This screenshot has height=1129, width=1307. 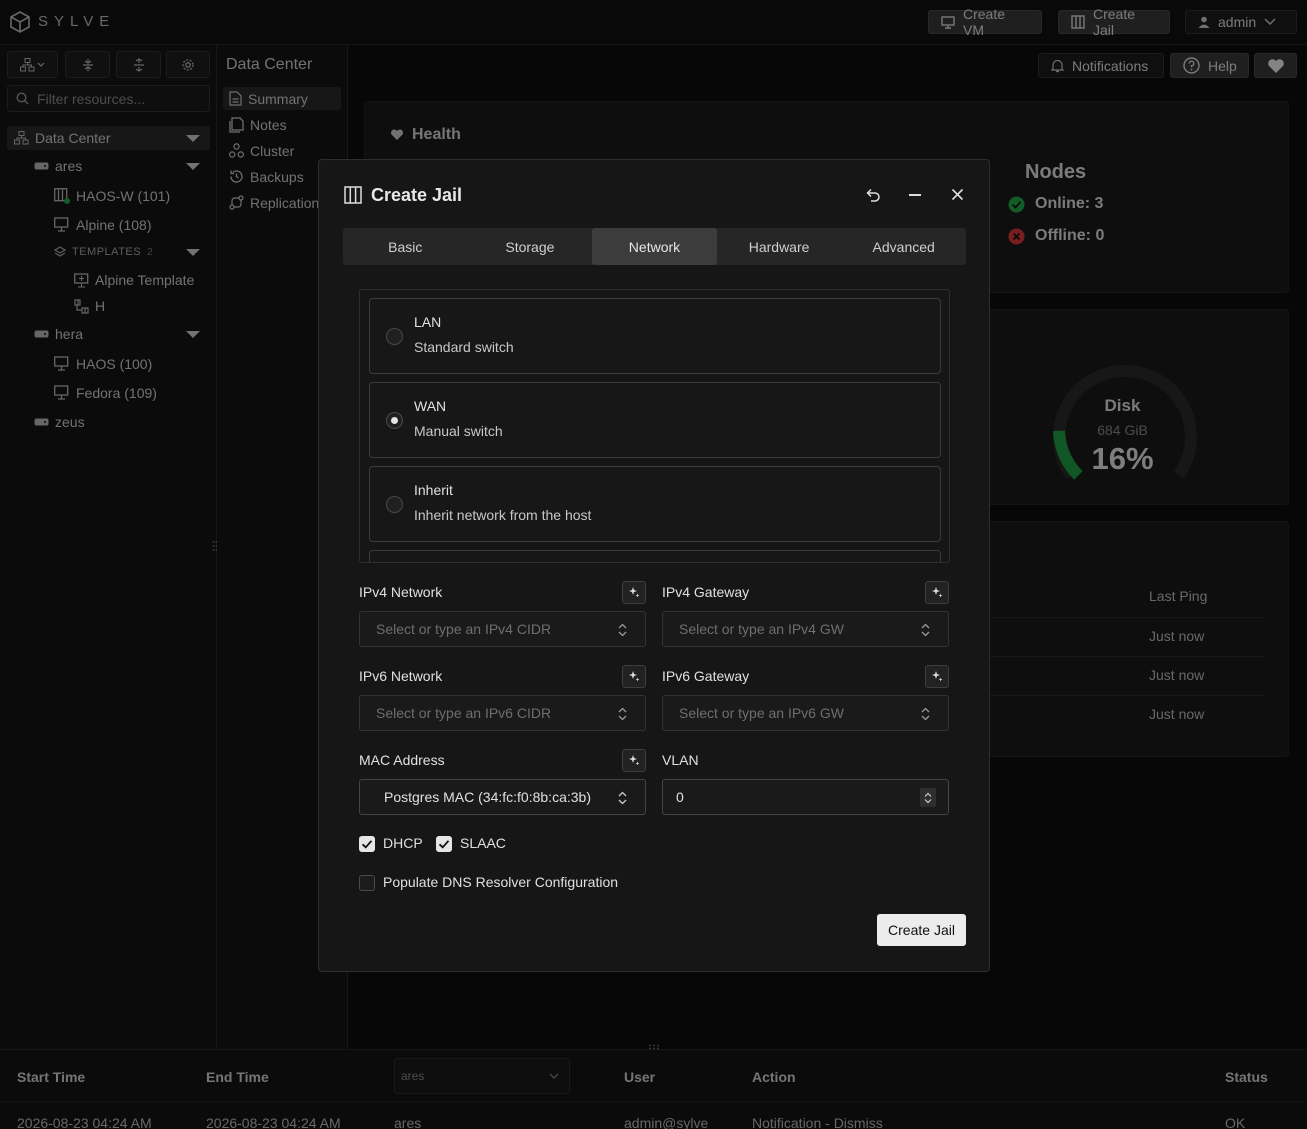 I want to click on ipv4-gateway-placeholder: Select or type an IPv4 GW, so click(x=761, y=629).